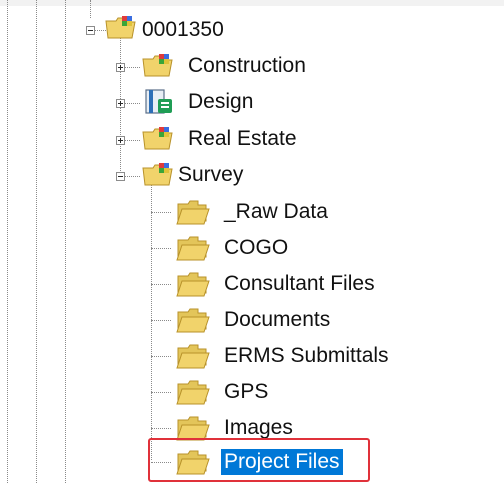  What do you see at coordinates (306, 356) in the screenshot?
I see `tree-node-label: ERMS Submittals` at bounding box center [306, 356].